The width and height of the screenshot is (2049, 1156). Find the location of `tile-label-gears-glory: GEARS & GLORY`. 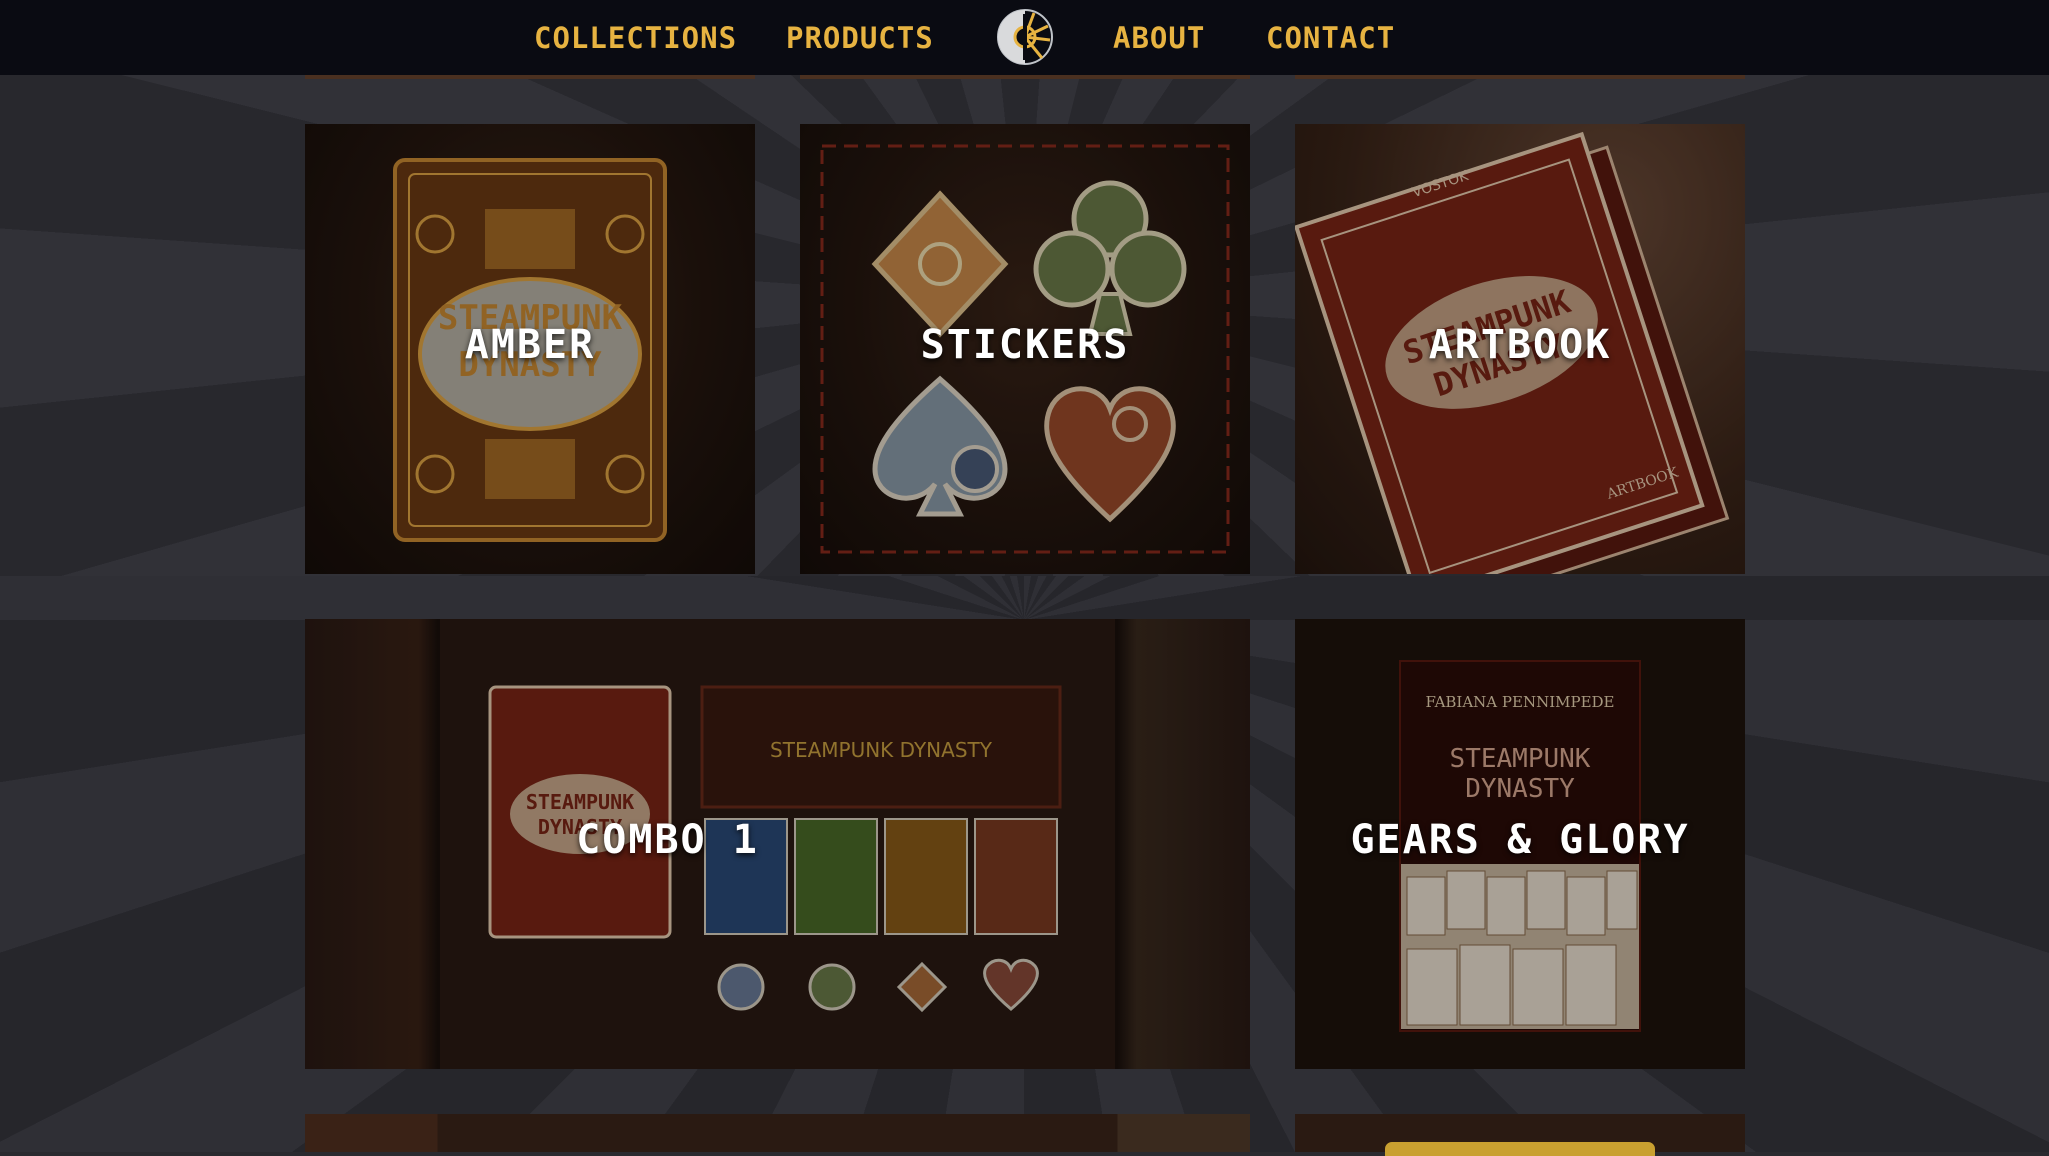

tile-label-gears-glory: GEARS & GLORY is located at coordinates (1520, 840).